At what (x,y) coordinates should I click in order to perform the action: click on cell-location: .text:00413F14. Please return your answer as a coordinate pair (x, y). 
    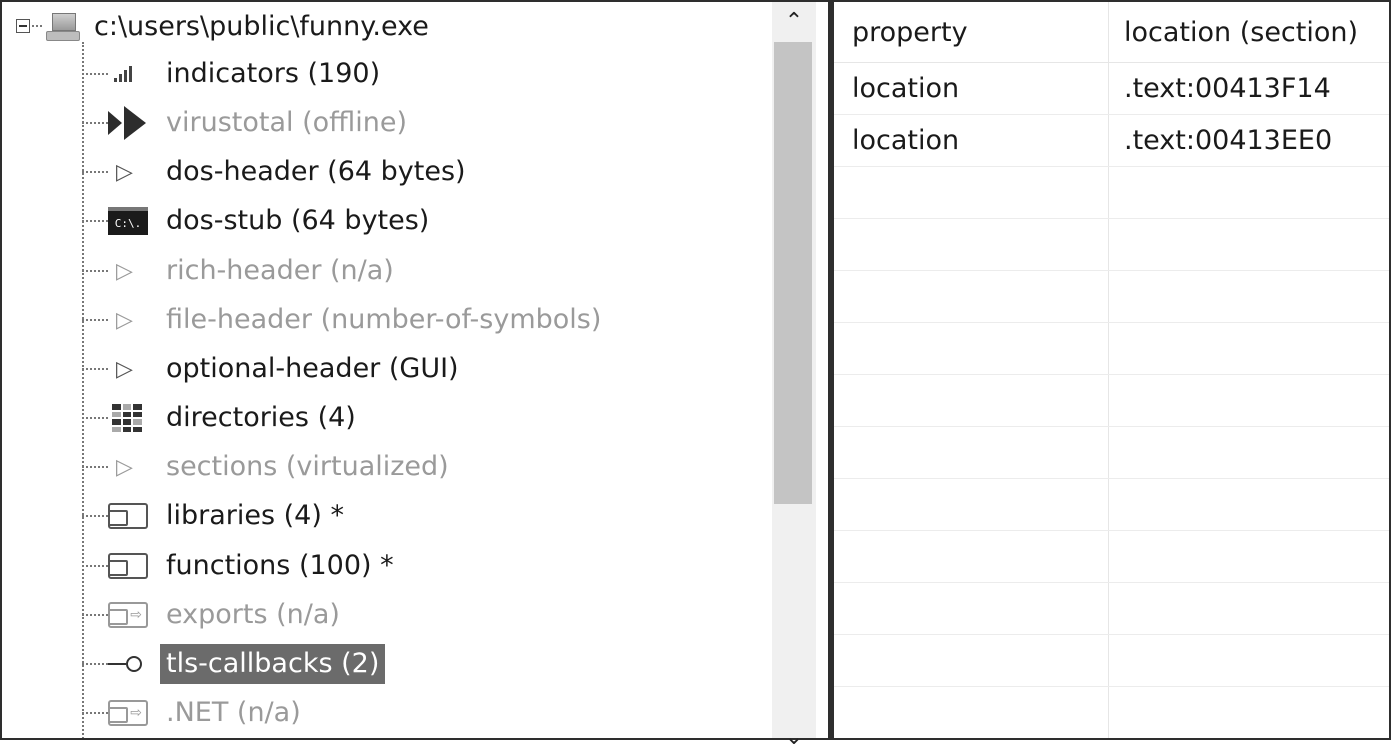
    Looking at the image, I should click on (1227, 88).